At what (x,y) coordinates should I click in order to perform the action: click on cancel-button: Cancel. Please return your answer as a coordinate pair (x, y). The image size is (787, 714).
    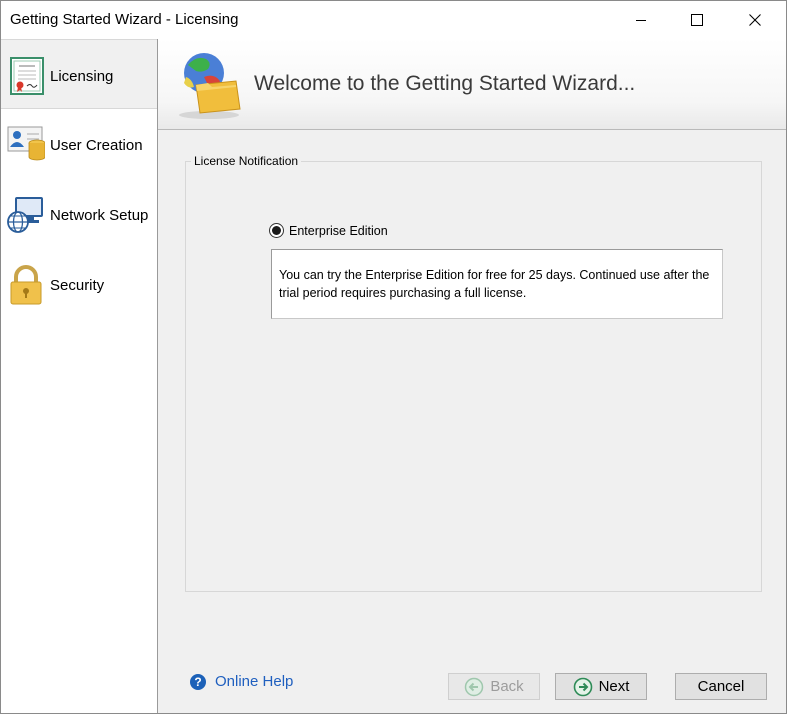
    Looking at the image, I should click on (721, 686).